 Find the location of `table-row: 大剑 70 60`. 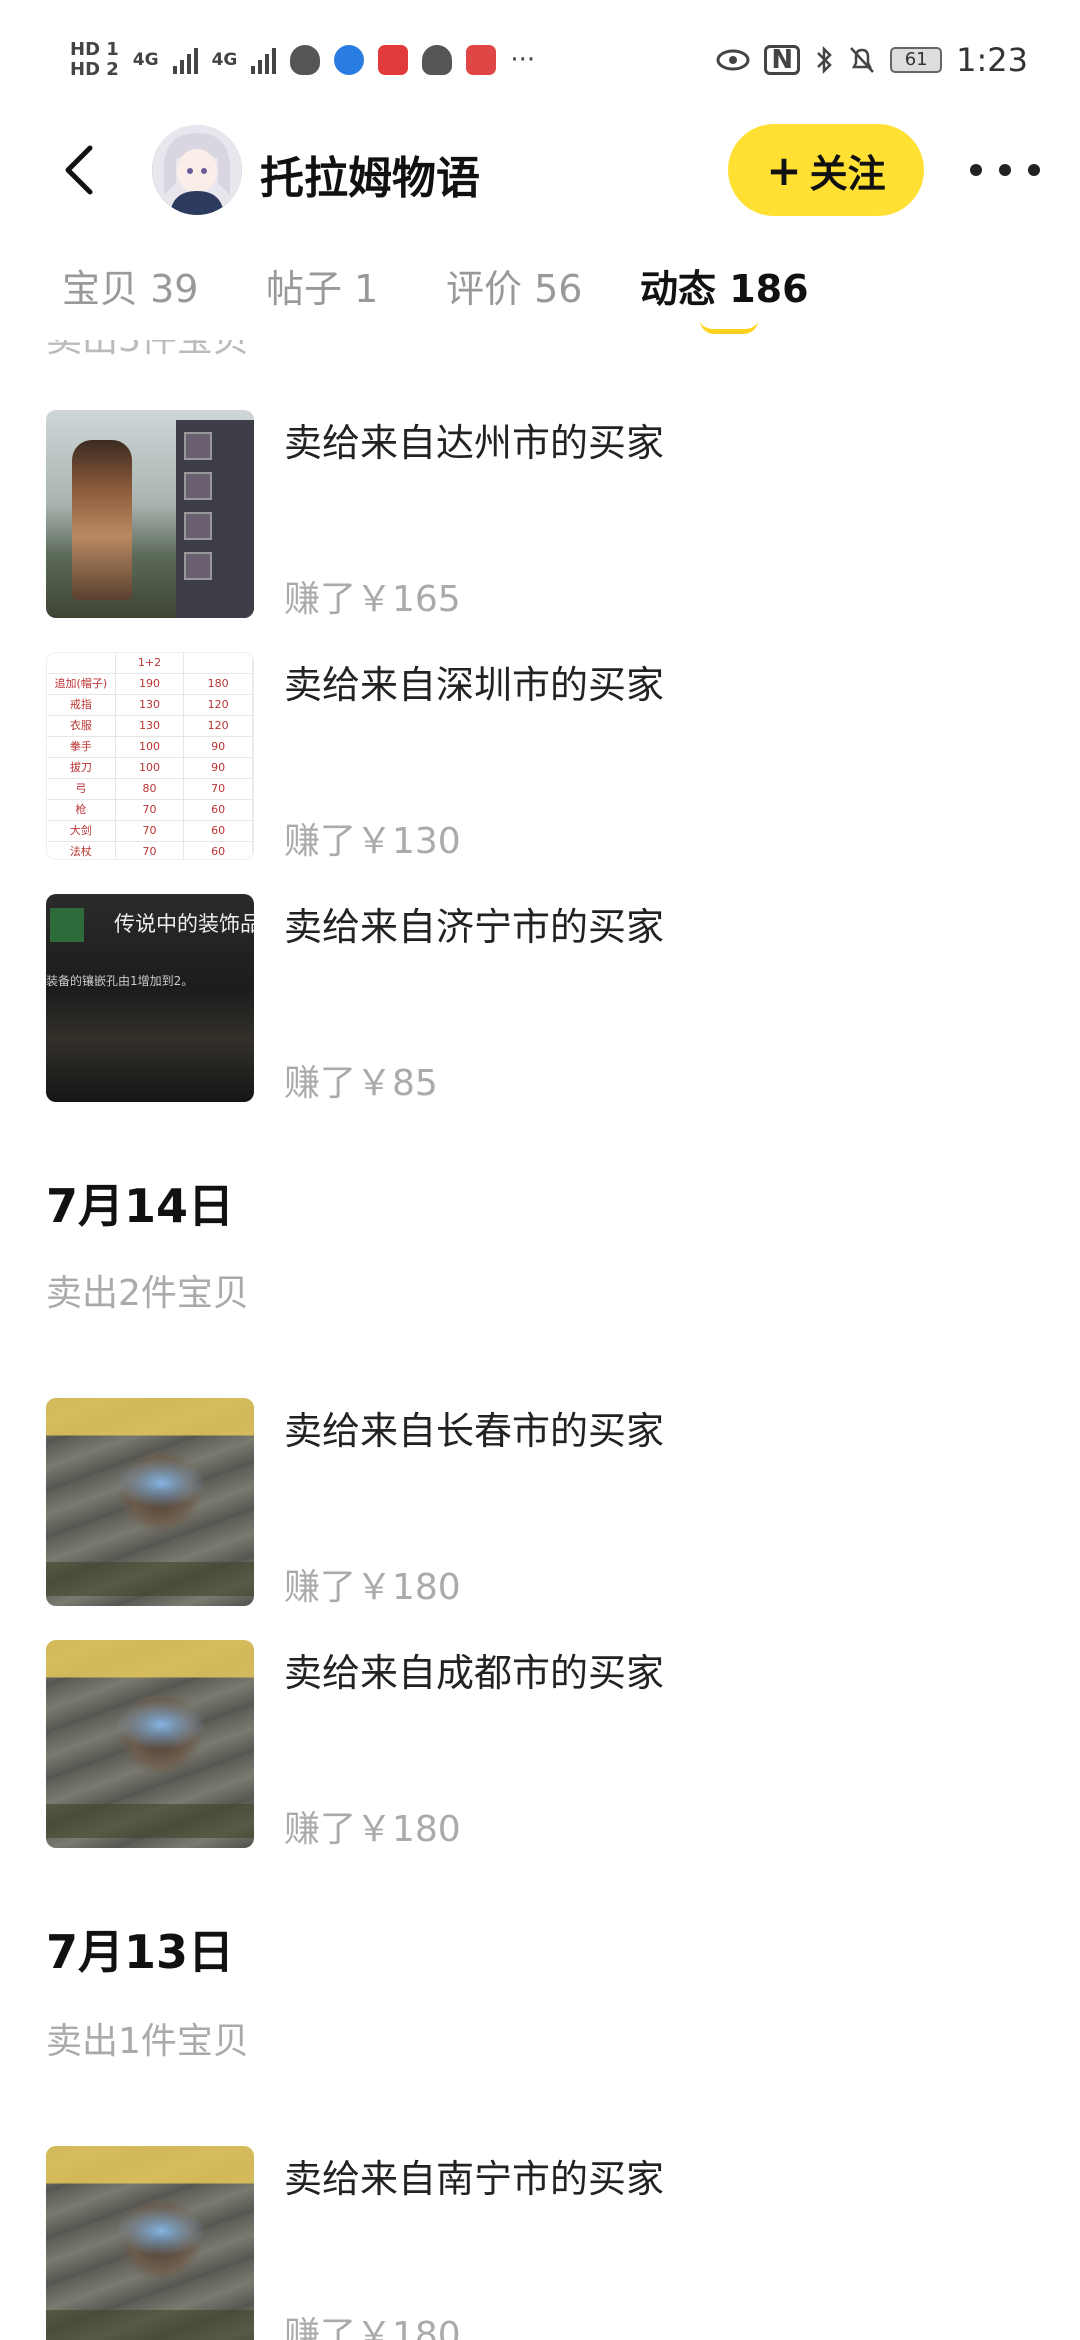

table-row: 大剑 70 60 is located at coordinates (150, 831).